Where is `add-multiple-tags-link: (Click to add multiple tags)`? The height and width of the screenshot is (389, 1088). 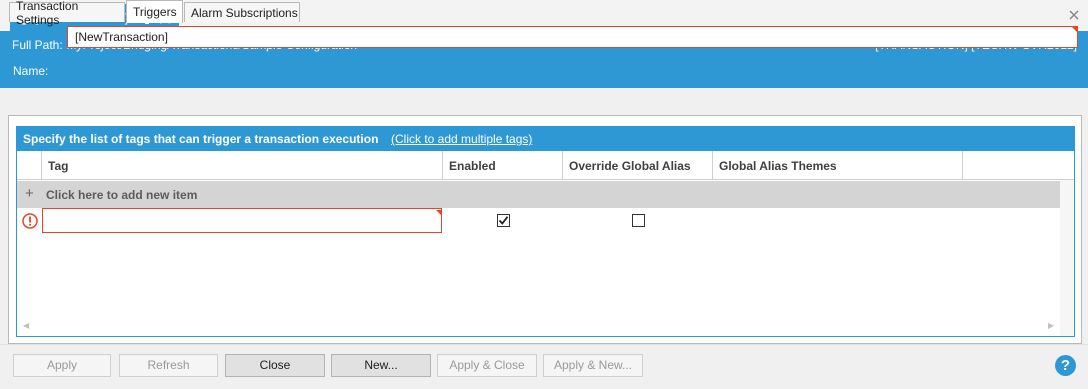 add-multiple-tags-link: (Click to add multiple tags) is located at coordinates (461, 139).